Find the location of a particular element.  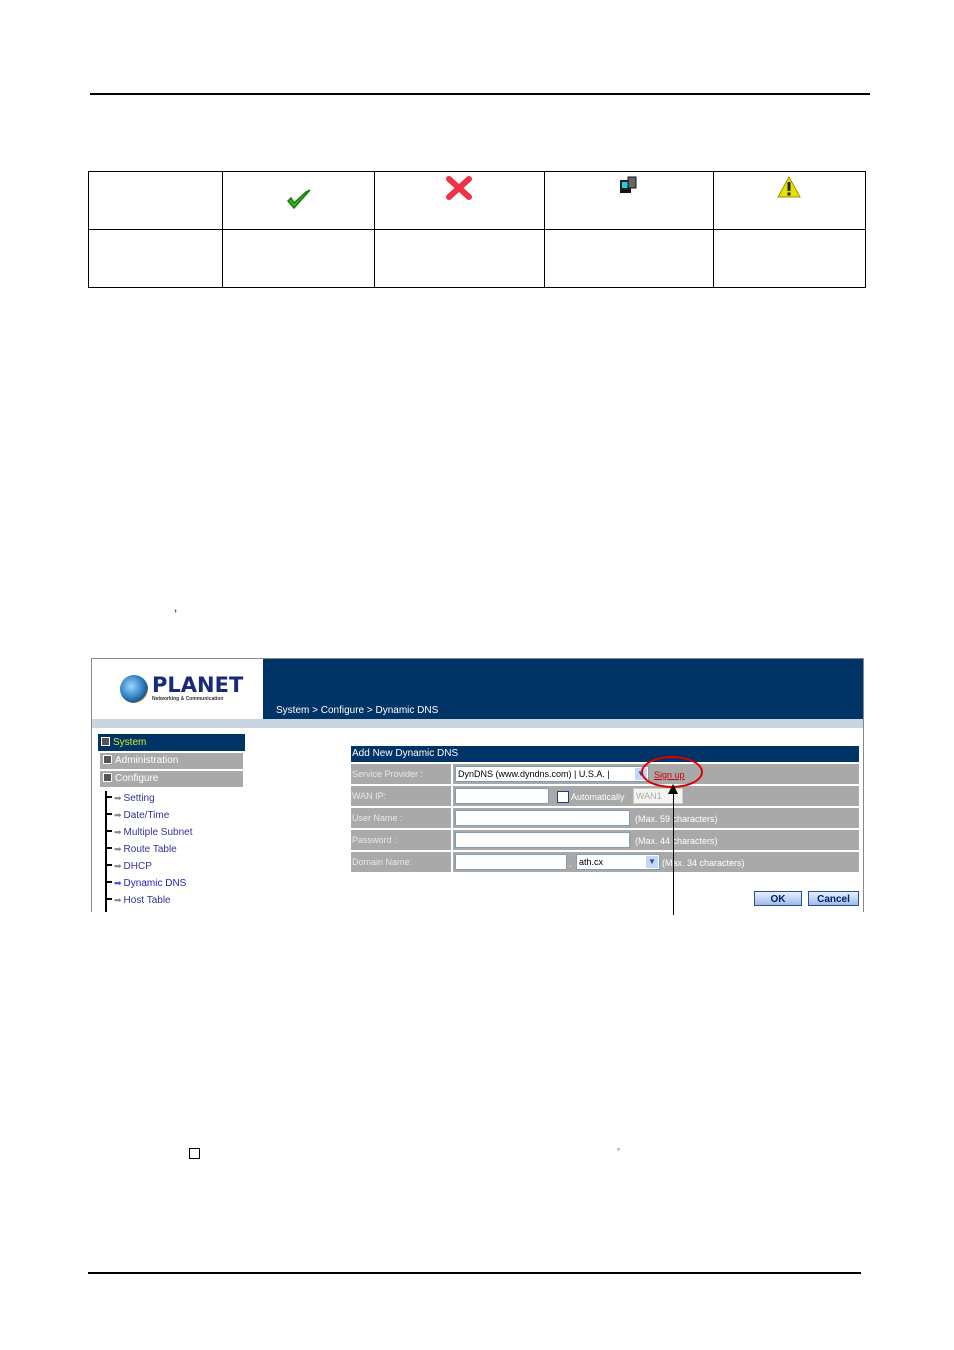

sidebar-item-label: Administration is located at coordinates (147, 760).